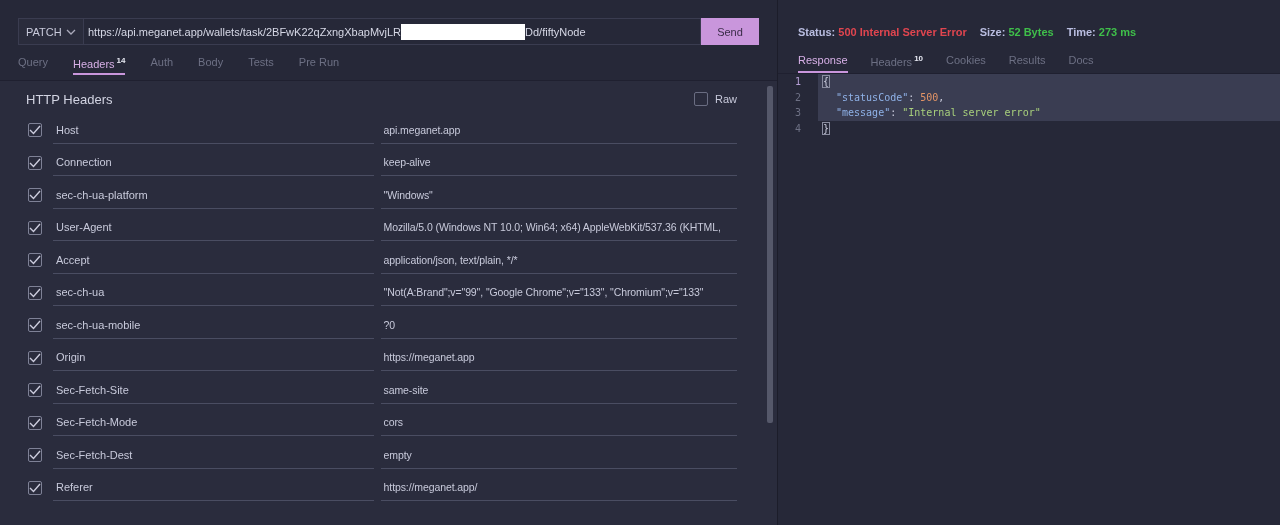 The height and width of the screenshot is (525, 1280). What do you see at coordinates (770, 254) in the screenshot?
I see `scrollbar` at bounding box center [770, 254].